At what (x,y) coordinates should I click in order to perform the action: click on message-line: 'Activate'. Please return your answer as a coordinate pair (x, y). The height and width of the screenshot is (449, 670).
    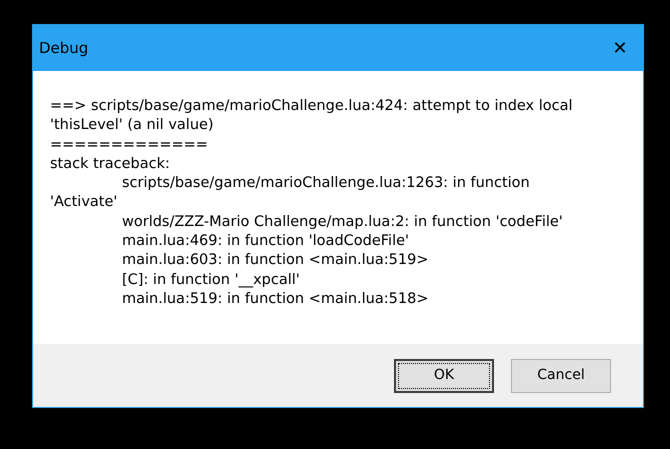
    Looking at the image, I should click on (84, 202).